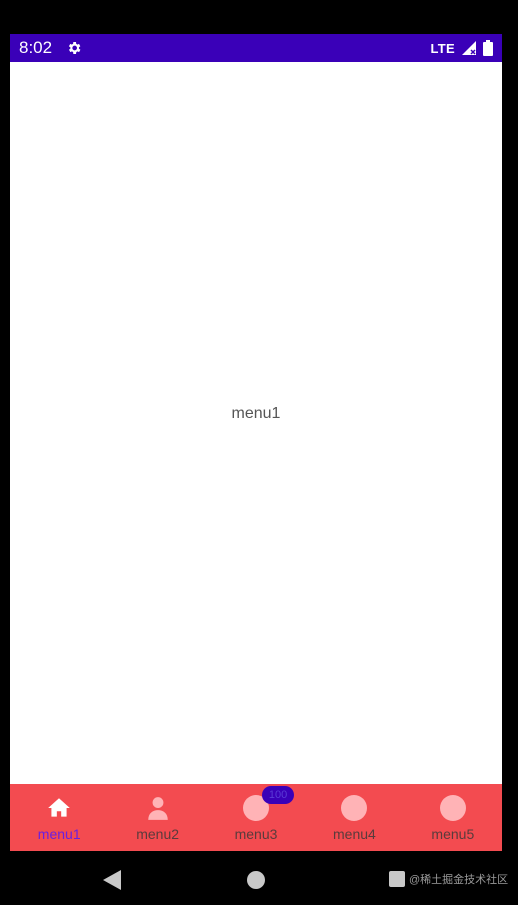 The width and height of the screenshot is (518, 905). Describe the element at coordinates (256, 880) in the screenshot. I see `home-circle-button` at that location.